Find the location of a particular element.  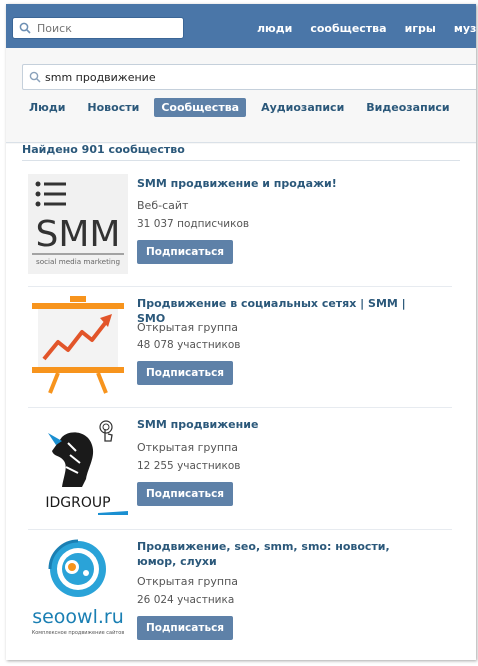

nav-communities: сообщества is located at coordinates (348, 28).